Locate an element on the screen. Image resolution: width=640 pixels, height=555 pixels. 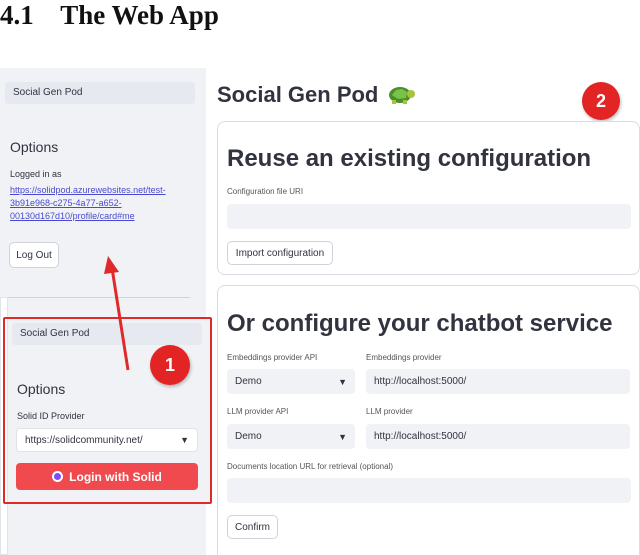
turtle-icon is located at coordinates (402, 95).